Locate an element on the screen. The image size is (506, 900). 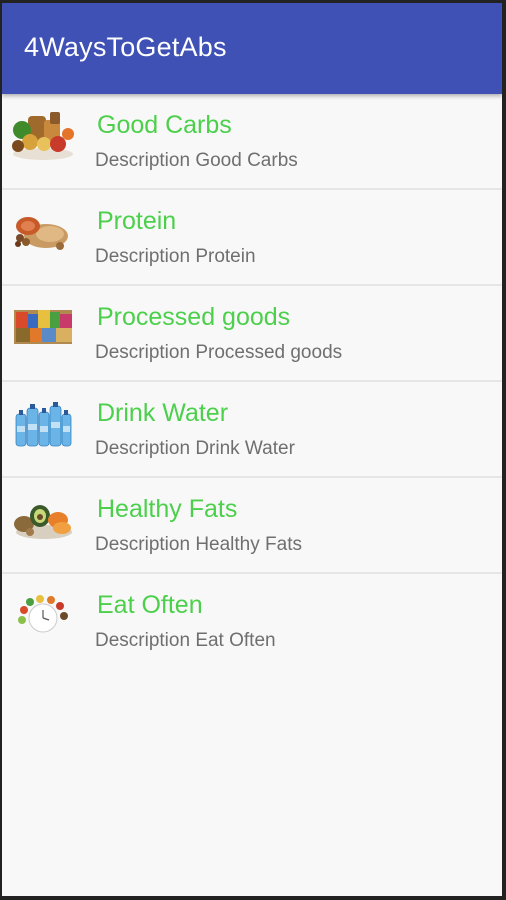
water-bottles-icon is located at coordinates (43, 424).